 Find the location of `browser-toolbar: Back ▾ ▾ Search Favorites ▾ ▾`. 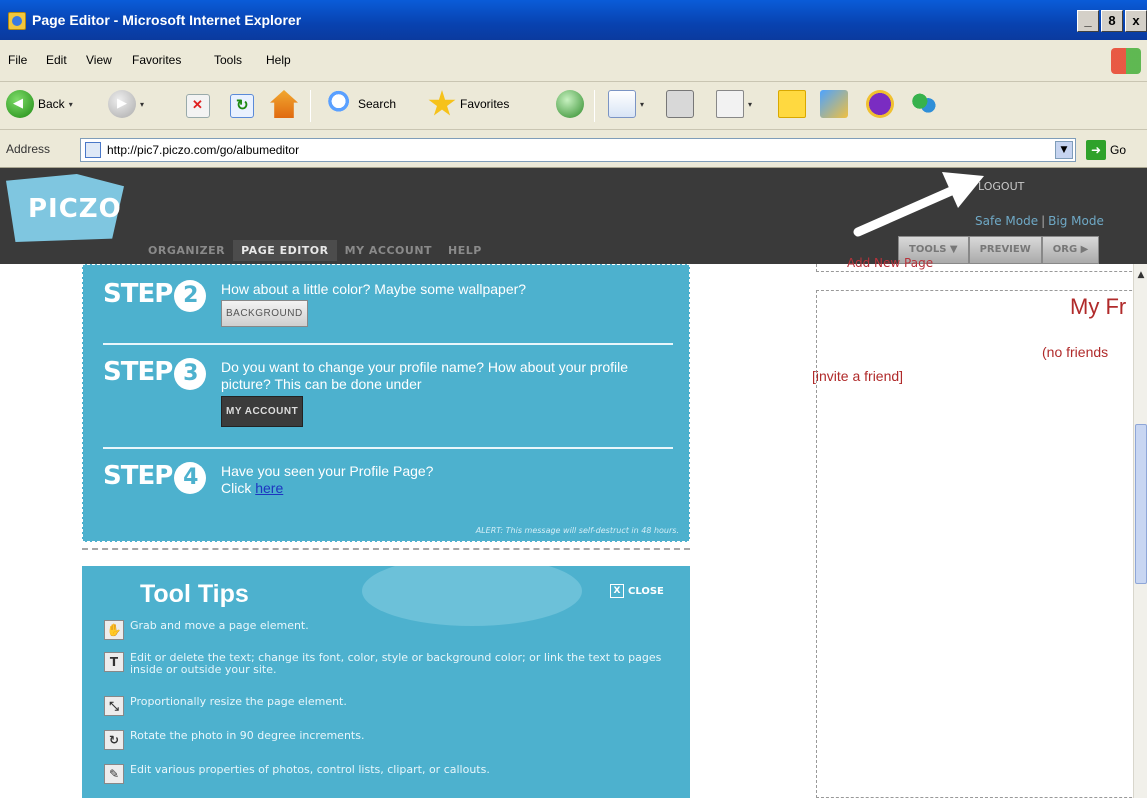

browser-toolbar: Back ▾ ▾ Search Favorites ▾ ▾ is located at coordinates (573, 106).